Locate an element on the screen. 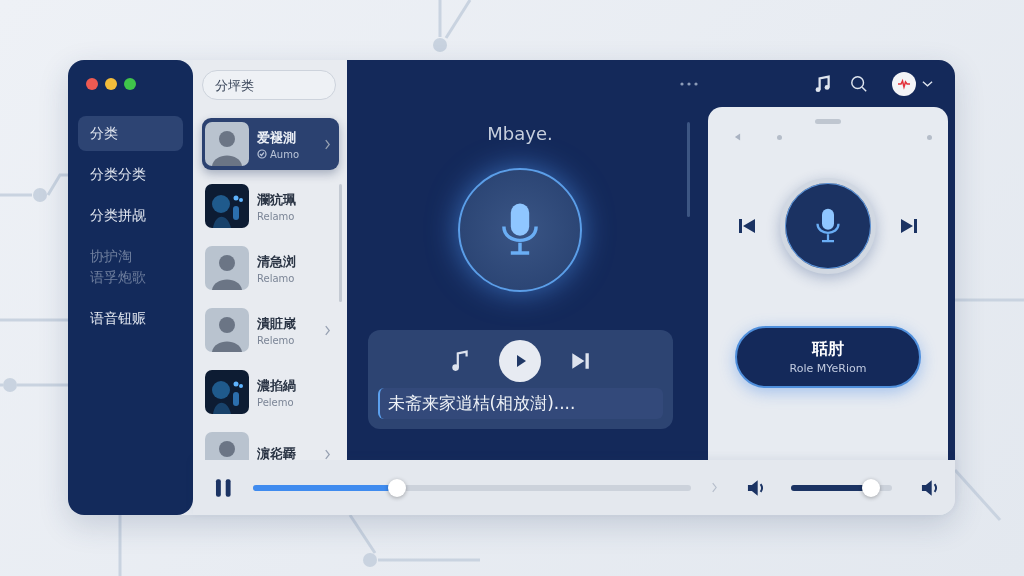 The width and height of the screenshot is (1024, 576). volume-slider is located at coordinates (841, 487).